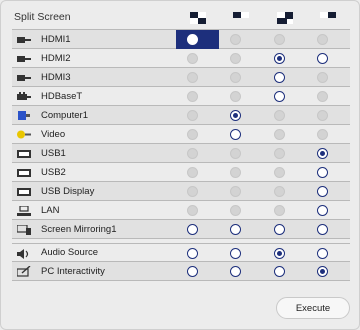 Image resolution: width=360 pixels, height=330 pixels. What do you see at coordinates (53, 153) in the screenshot?
I see `source-label: USB1` at bounding box center [53, 153].